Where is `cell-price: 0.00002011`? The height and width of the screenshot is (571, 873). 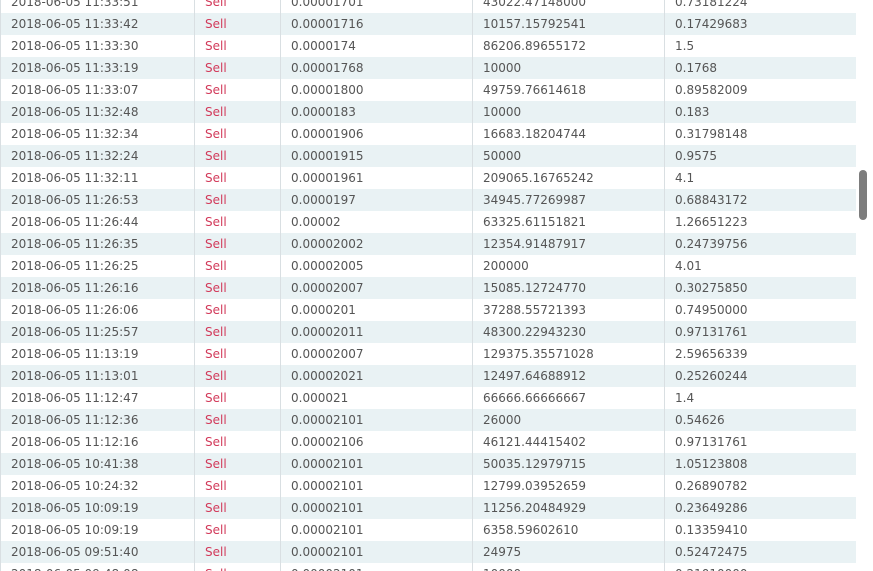
cell-price: 0.00002011 is located at coordinates (376, 332).